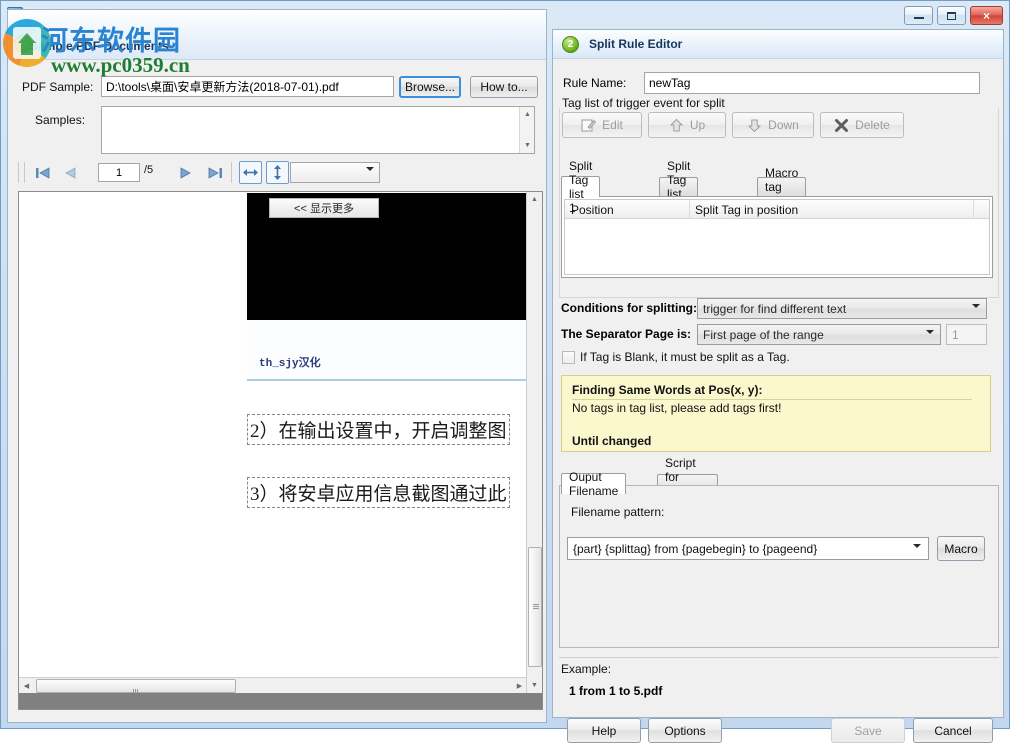  I want to click on arrow-down-icon, so click(754, 125).